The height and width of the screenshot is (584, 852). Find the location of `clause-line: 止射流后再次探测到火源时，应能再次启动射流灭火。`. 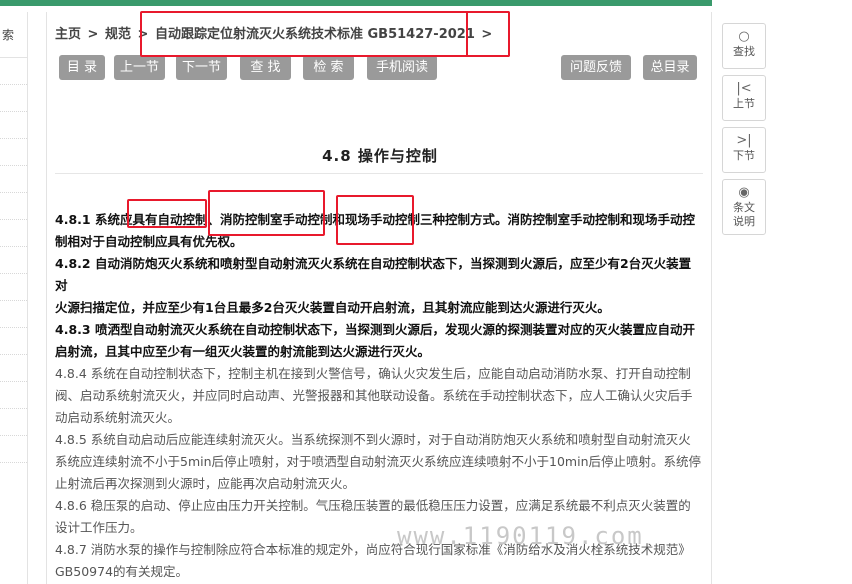

clause-line: 止射流后再次探测到火源时，应能再次启动射流灭火。 is located at coordinates (205, 483).